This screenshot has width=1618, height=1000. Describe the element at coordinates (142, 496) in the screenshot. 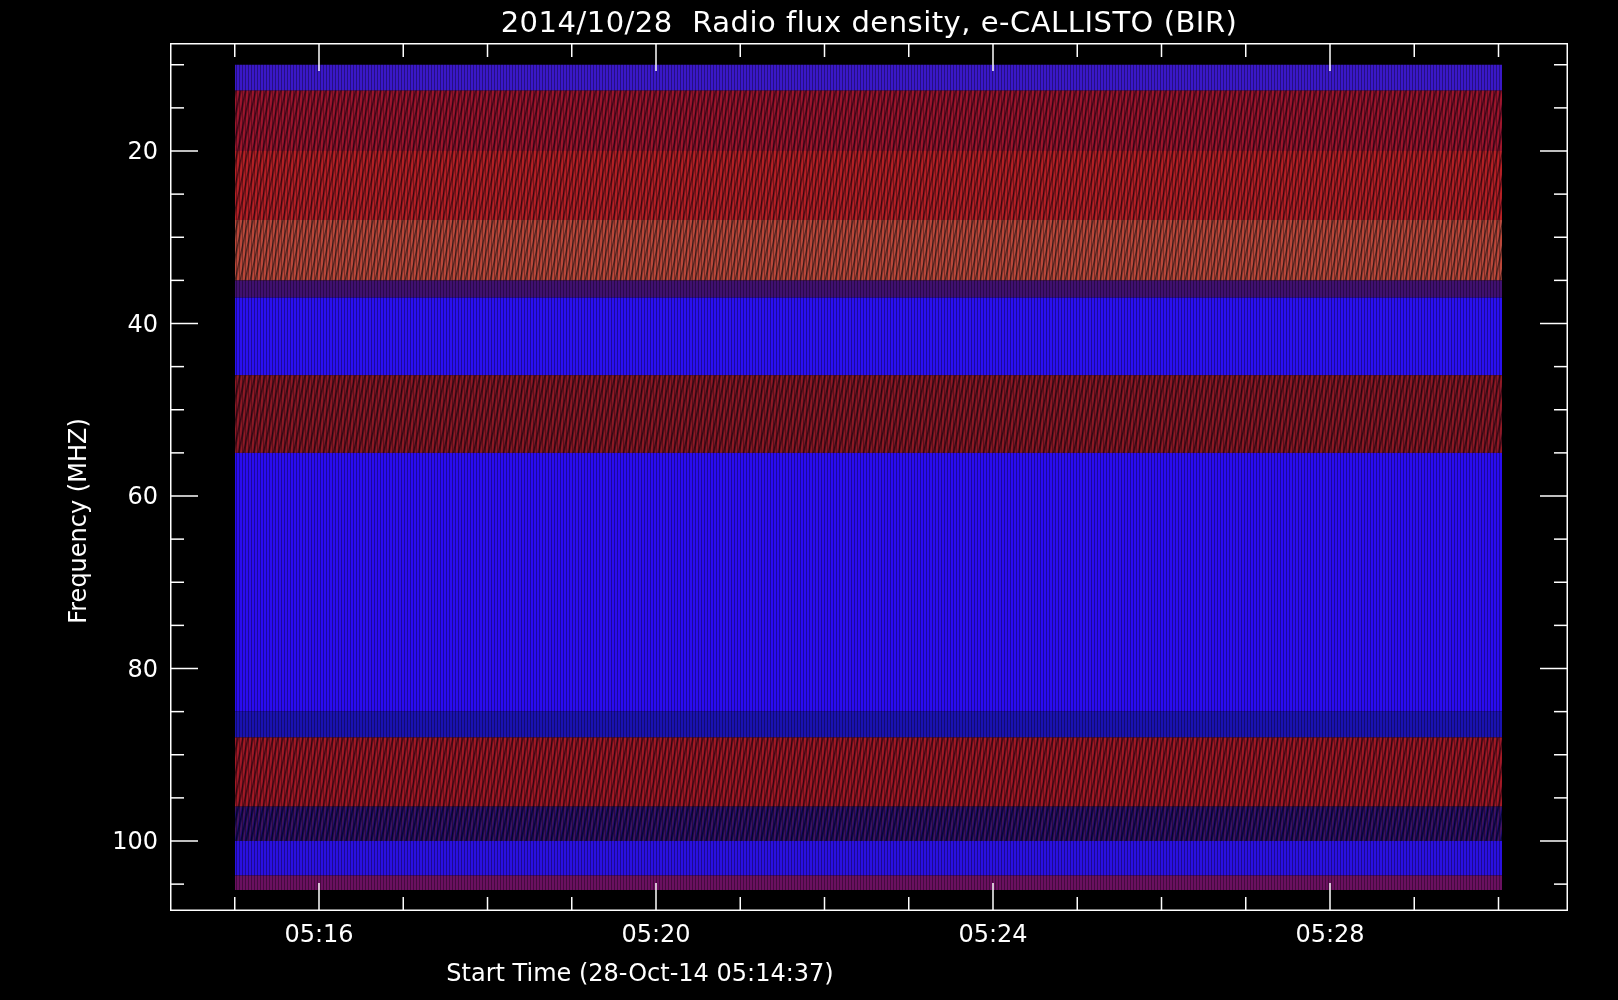

I see `axis-tick-label: 60` at that location.